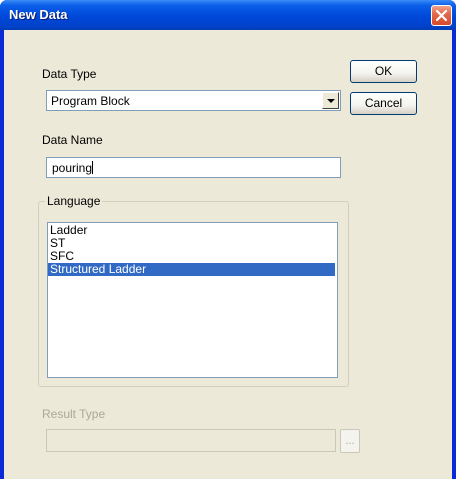  I want to click on list-item-st: ST, so click(191, 243).